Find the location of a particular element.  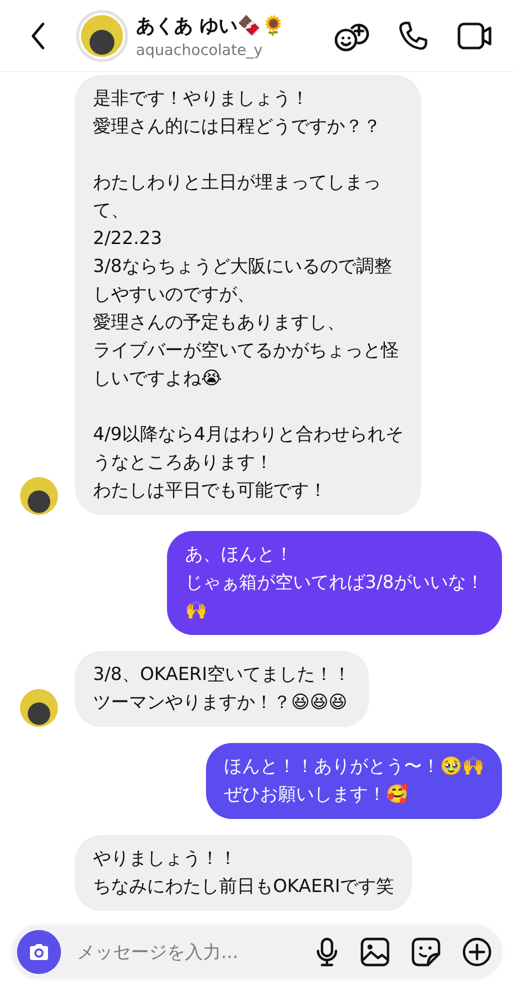

contact-username: aquachocolate_y is located at coordinates (200, 49).